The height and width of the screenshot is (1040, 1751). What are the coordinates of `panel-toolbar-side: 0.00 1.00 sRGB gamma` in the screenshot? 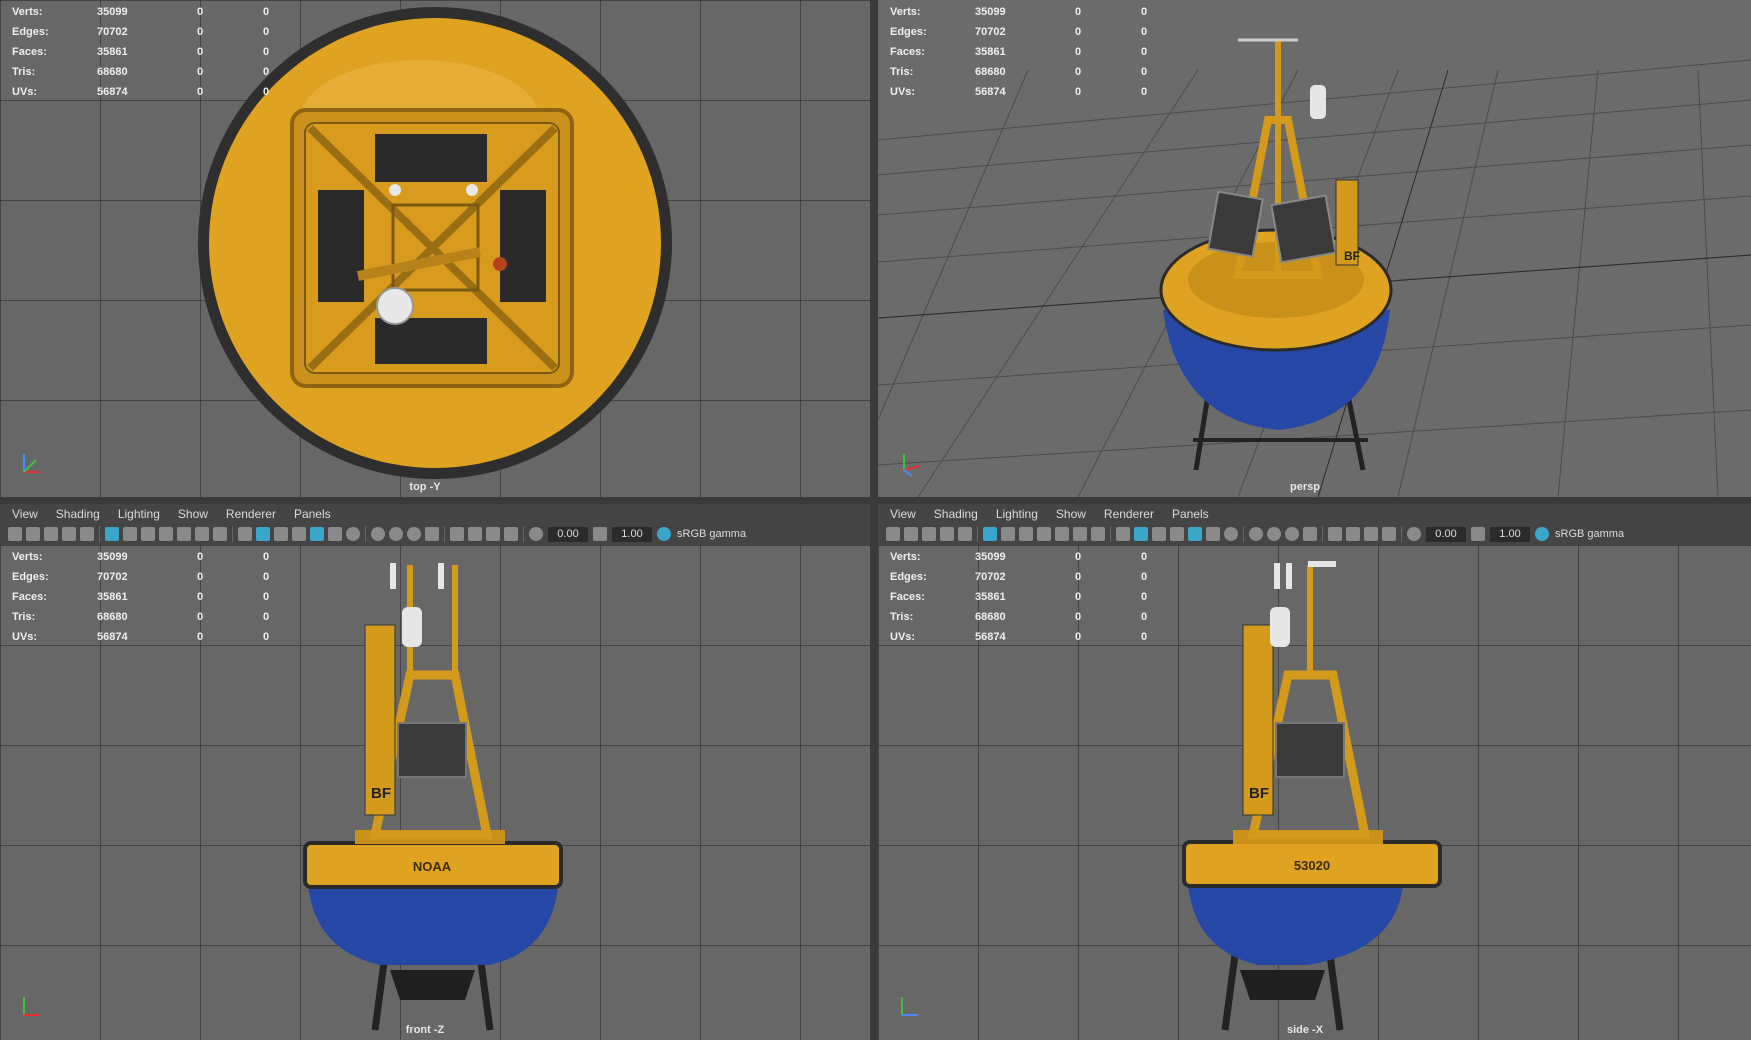 It's located at (1314, 534).